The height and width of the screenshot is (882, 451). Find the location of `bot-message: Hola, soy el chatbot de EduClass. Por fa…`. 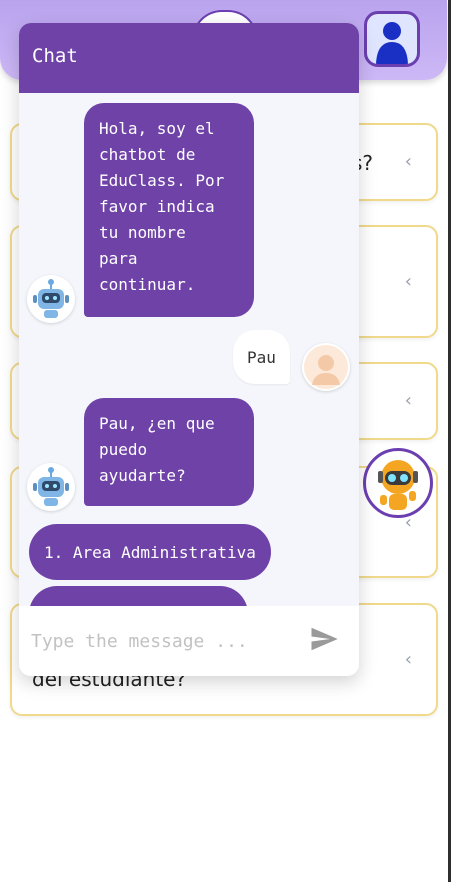

bot-message: Hola, soy el chatbot de EduClass. Por fa… is located at coordinates (169, 210).